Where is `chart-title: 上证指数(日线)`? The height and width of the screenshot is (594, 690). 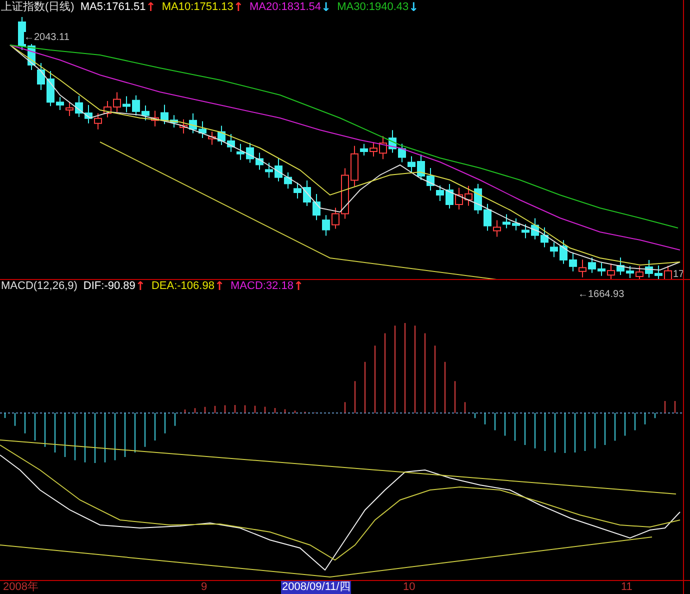
chart-title: 上证指数(日线) is located at coordinates (37, 7).